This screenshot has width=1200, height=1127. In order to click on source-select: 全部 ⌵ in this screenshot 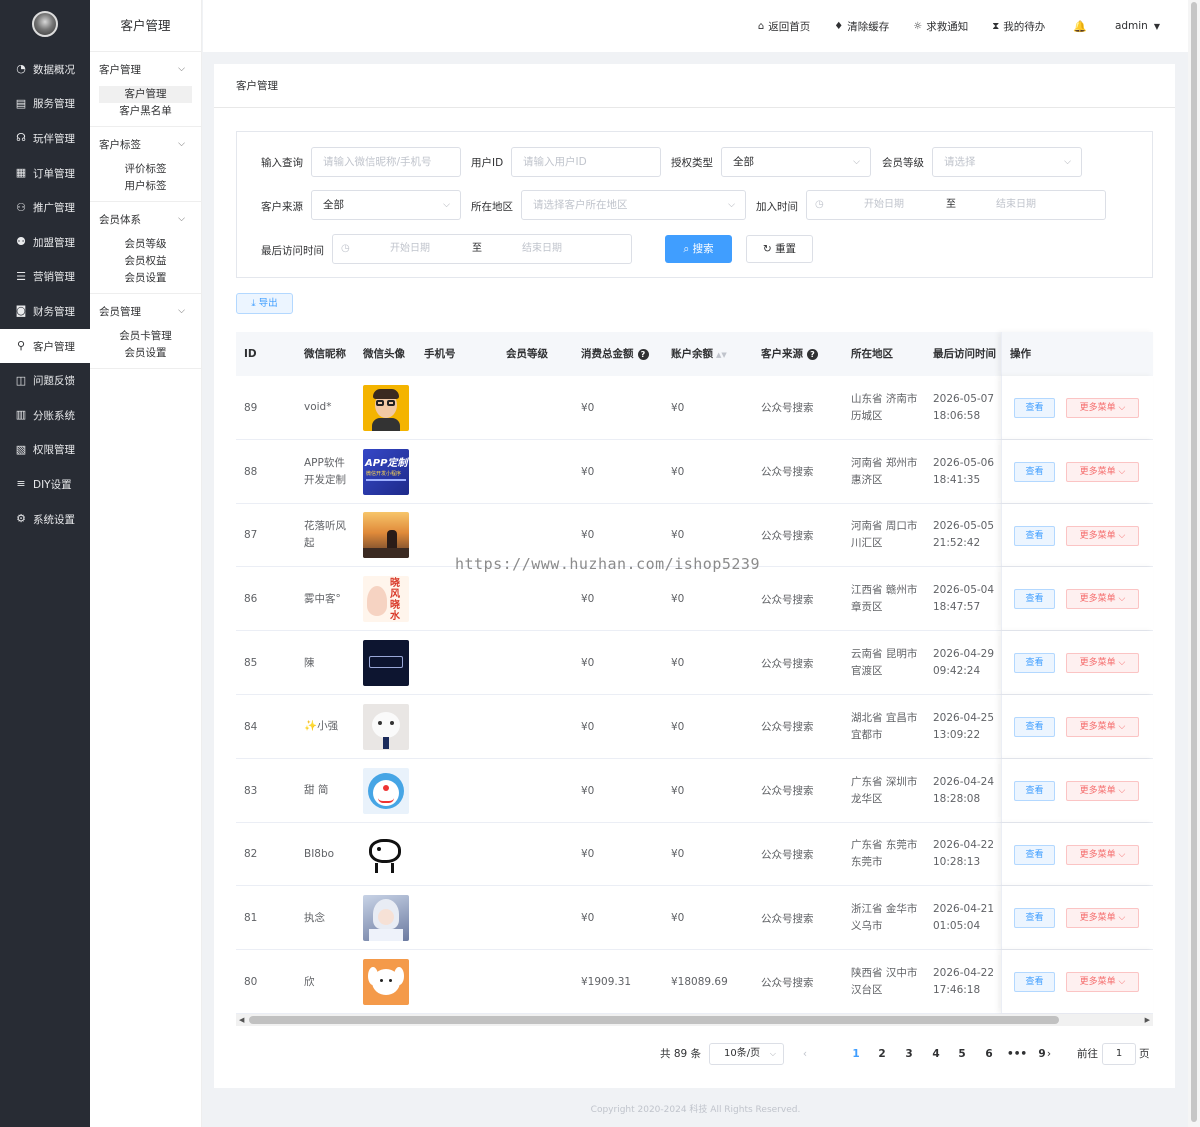, I will do `click(386, 205)`.